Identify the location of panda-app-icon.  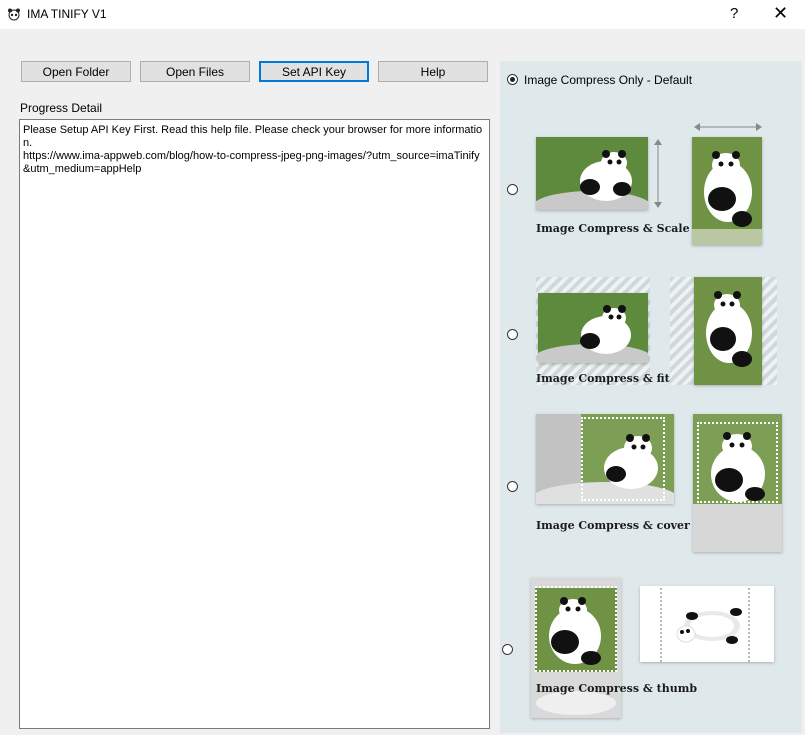
(14, 14).